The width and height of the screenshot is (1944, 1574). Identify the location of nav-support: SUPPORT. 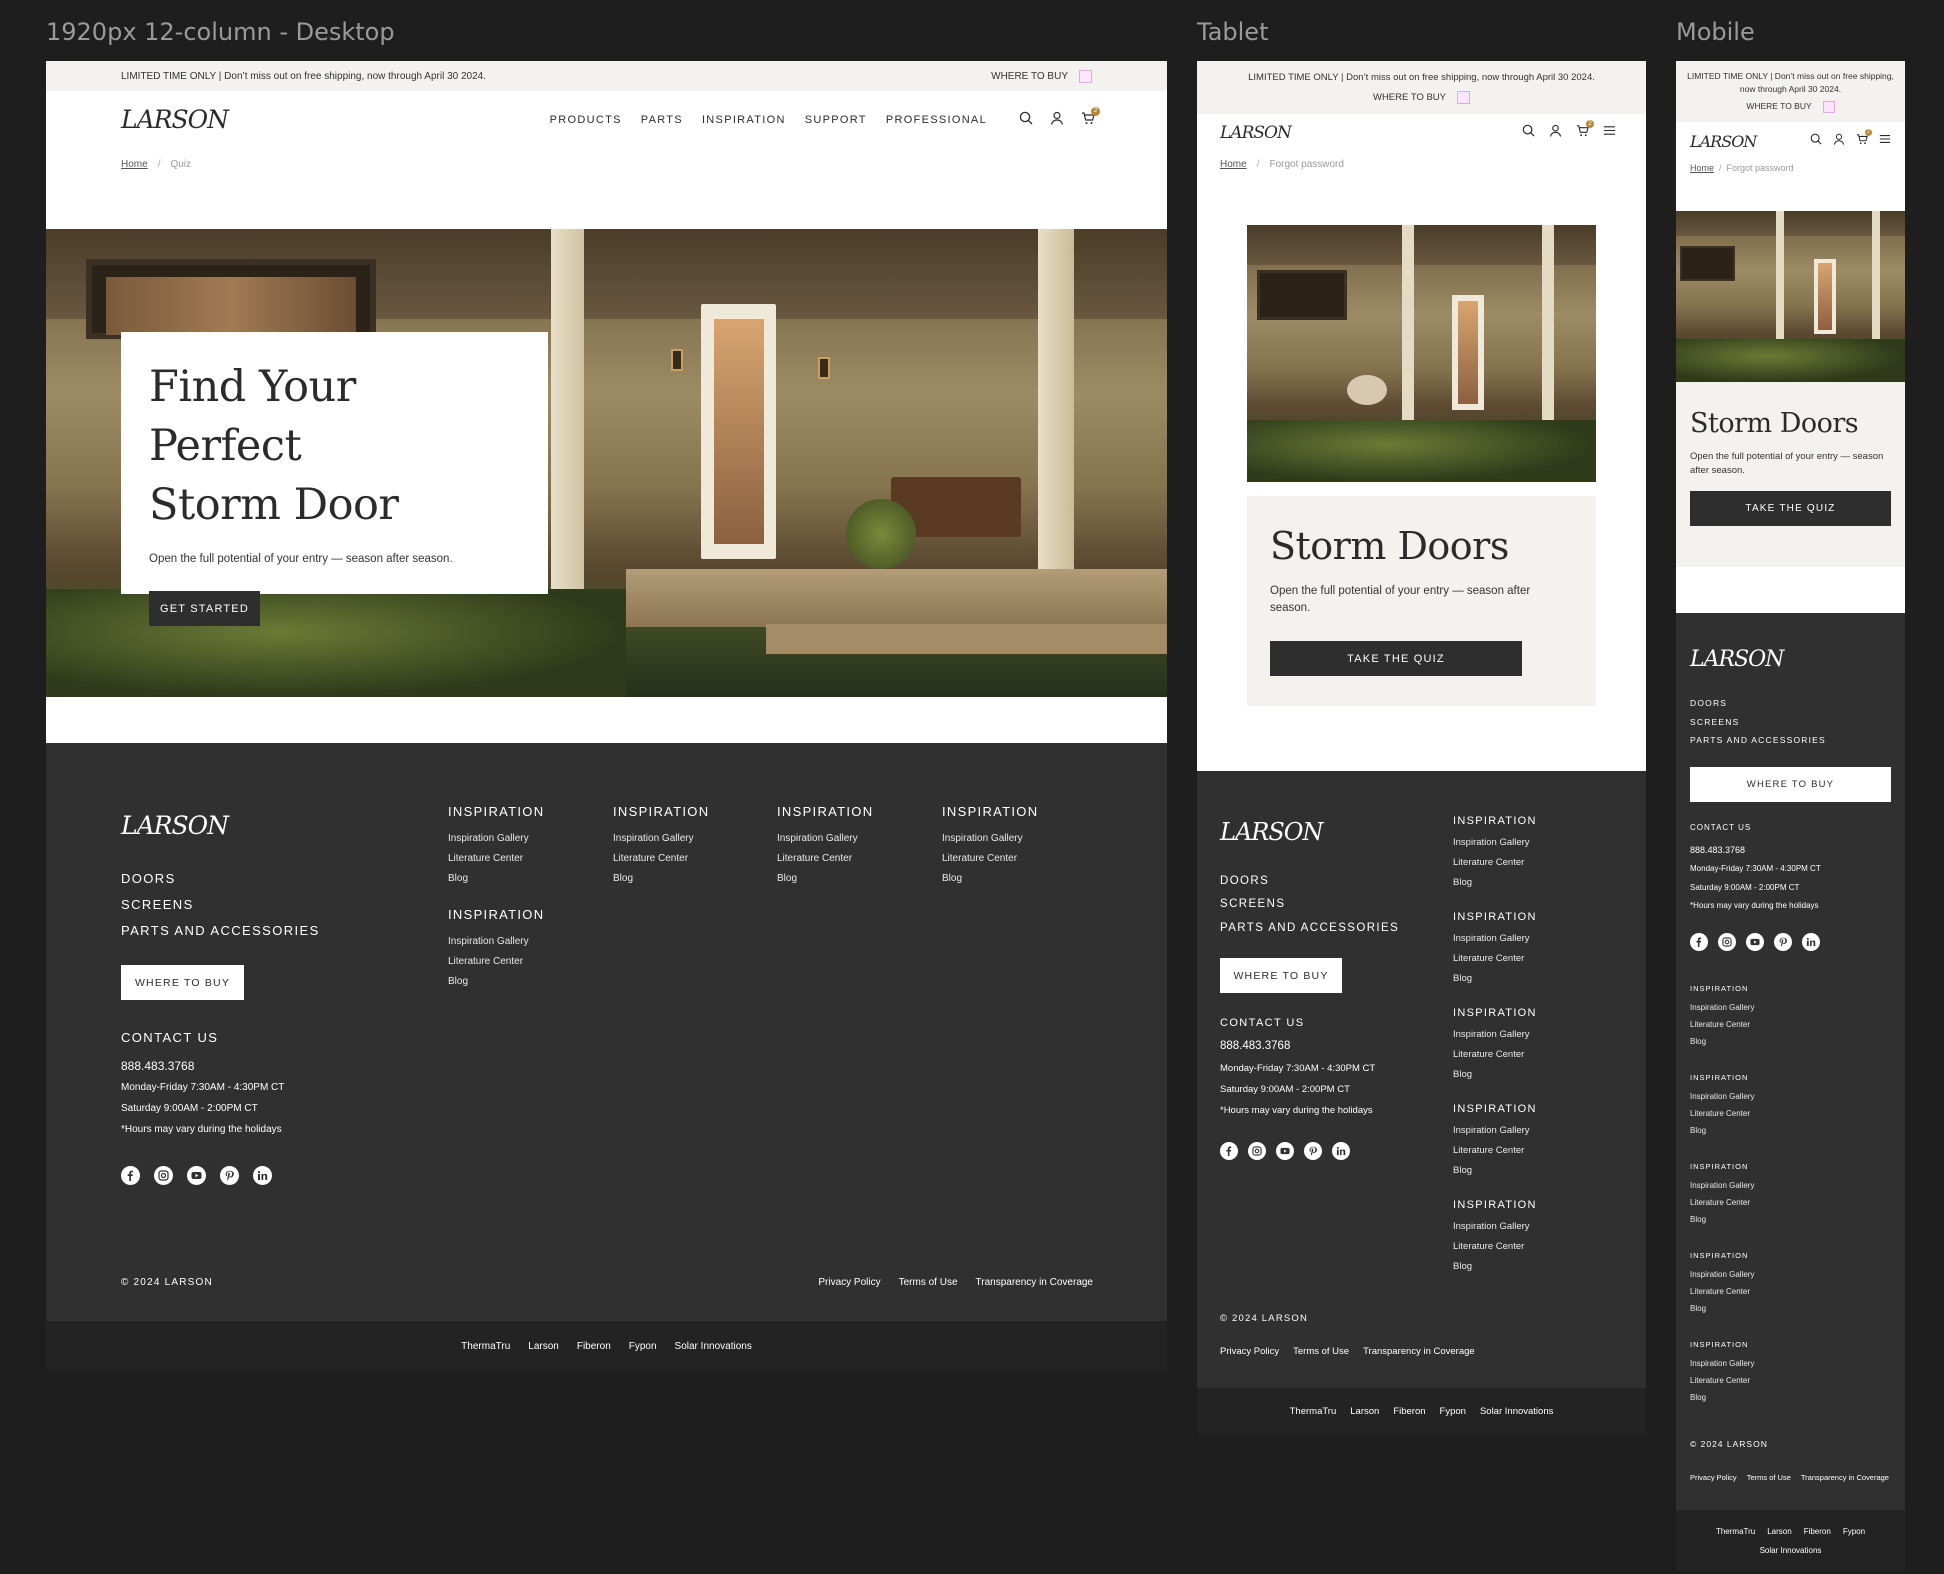
(836, 120).